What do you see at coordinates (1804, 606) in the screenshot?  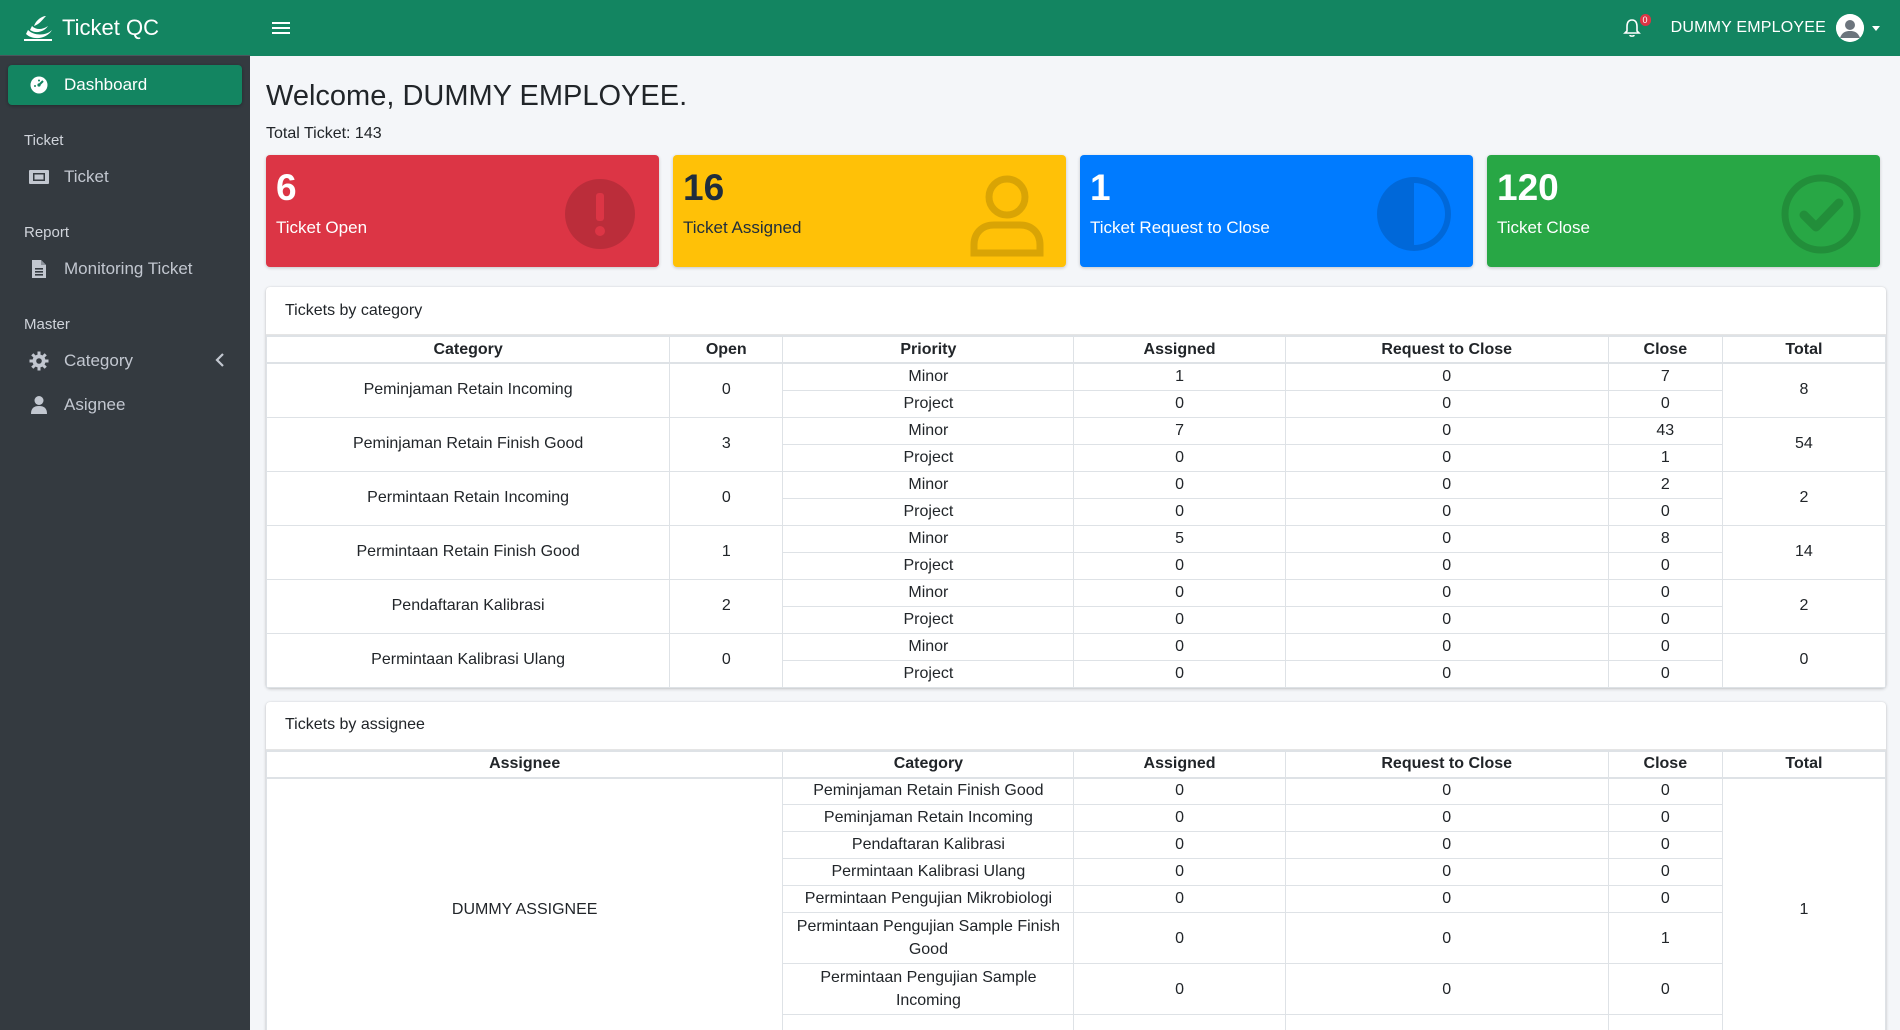 I see `cell-total: 2` at bounding box center [1804, 606].